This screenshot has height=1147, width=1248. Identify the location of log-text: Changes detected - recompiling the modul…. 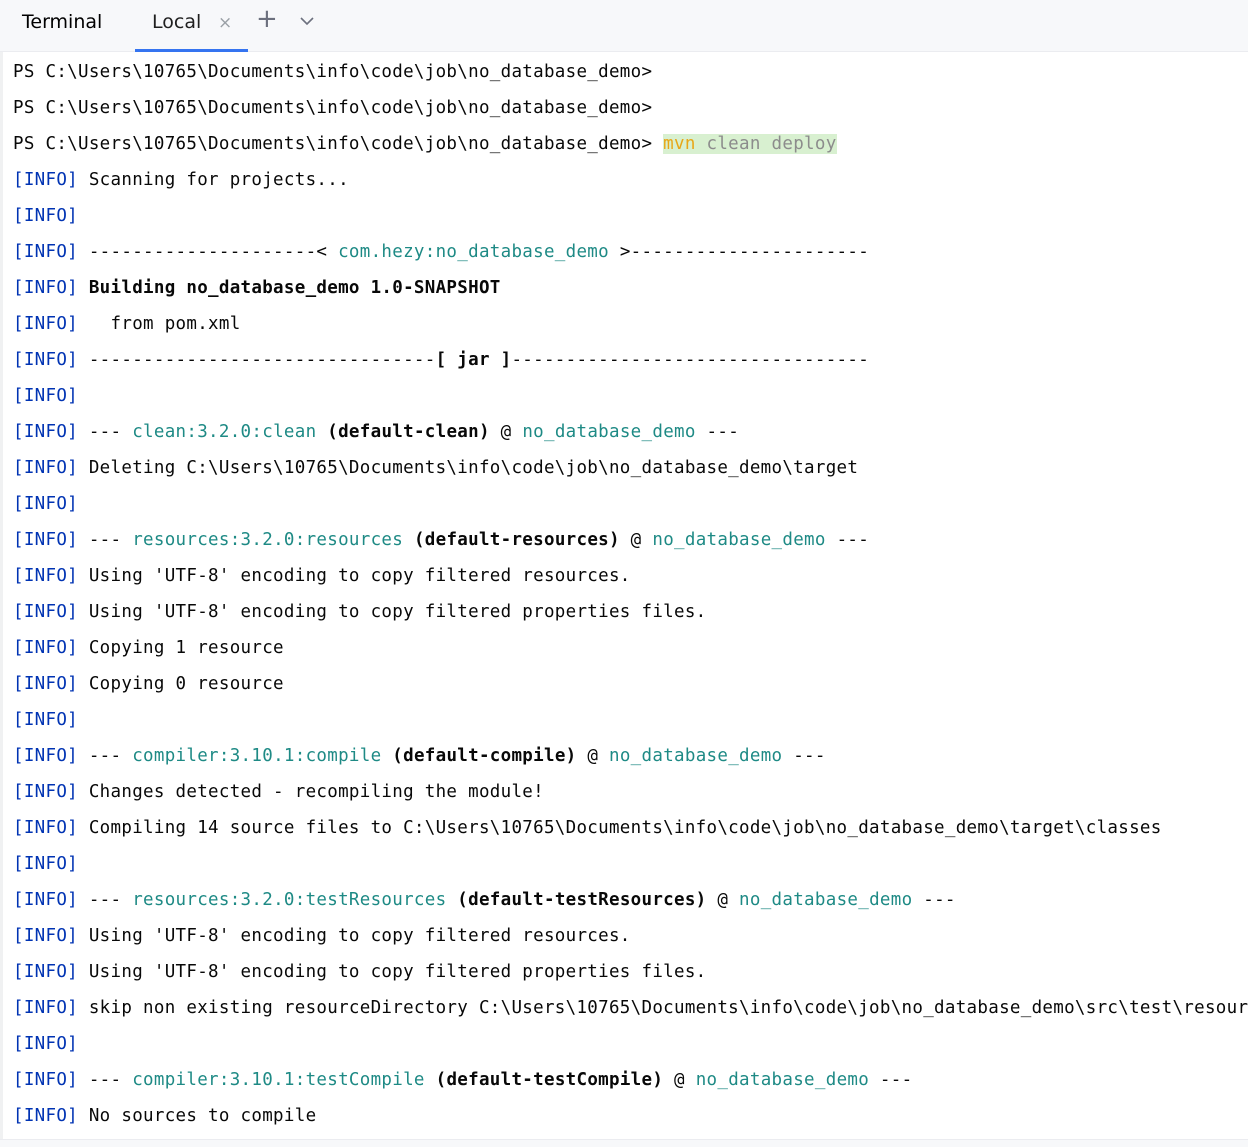
(311, 792).